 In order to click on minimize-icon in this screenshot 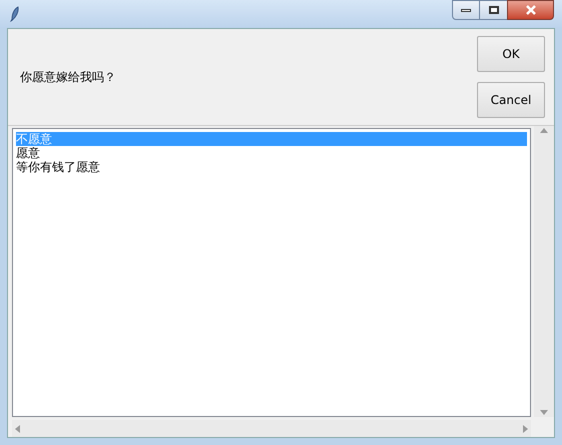, I will do `click(466, 10)`.